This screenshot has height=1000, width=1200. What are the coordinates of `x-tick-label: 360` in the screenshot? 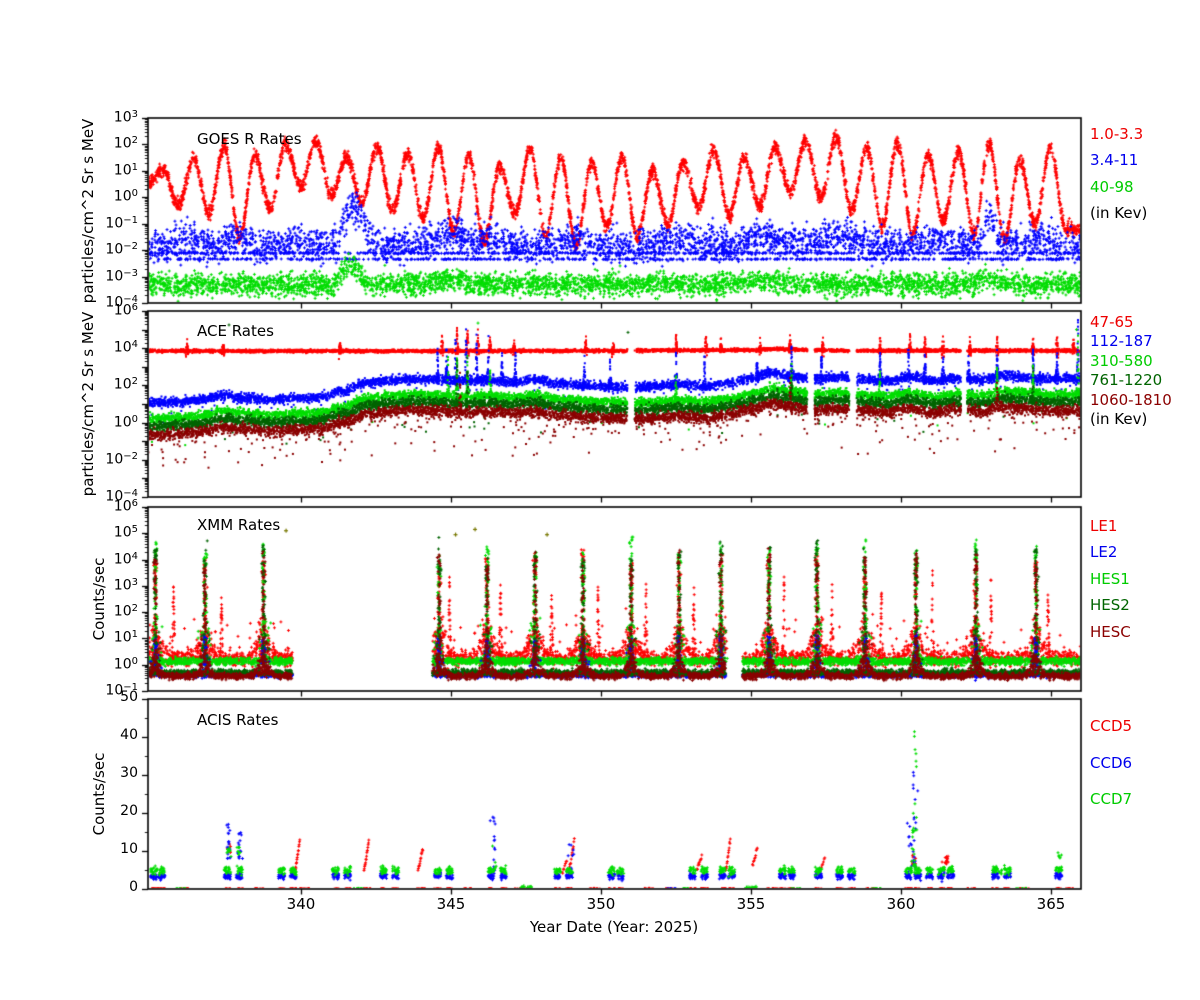 It's located at (901, 904).